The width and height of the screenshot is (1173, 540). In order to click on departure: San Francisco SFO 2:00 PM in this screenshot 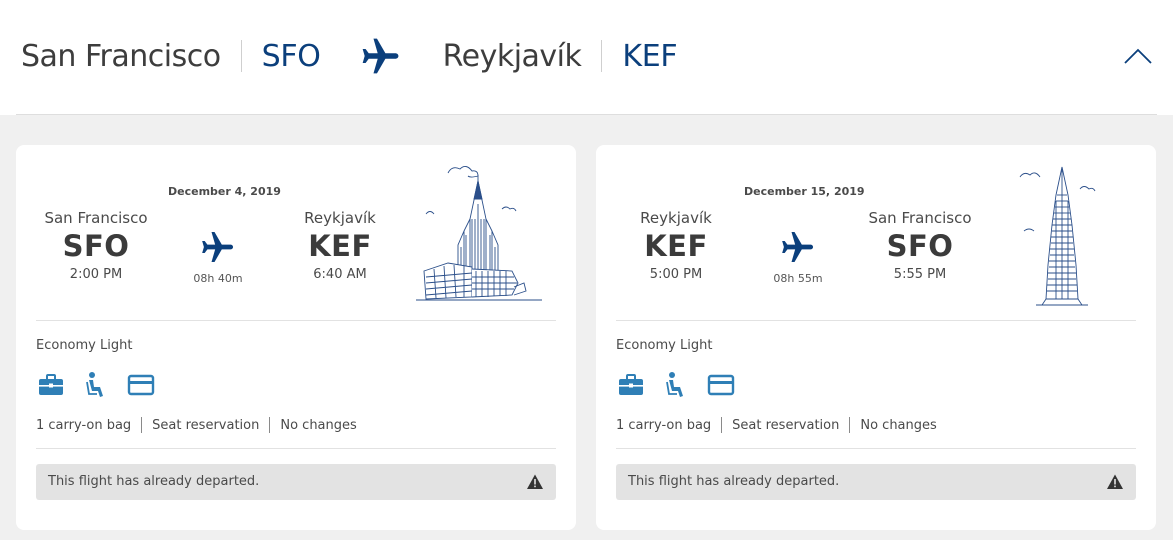, I will do `click(96, 245)`.